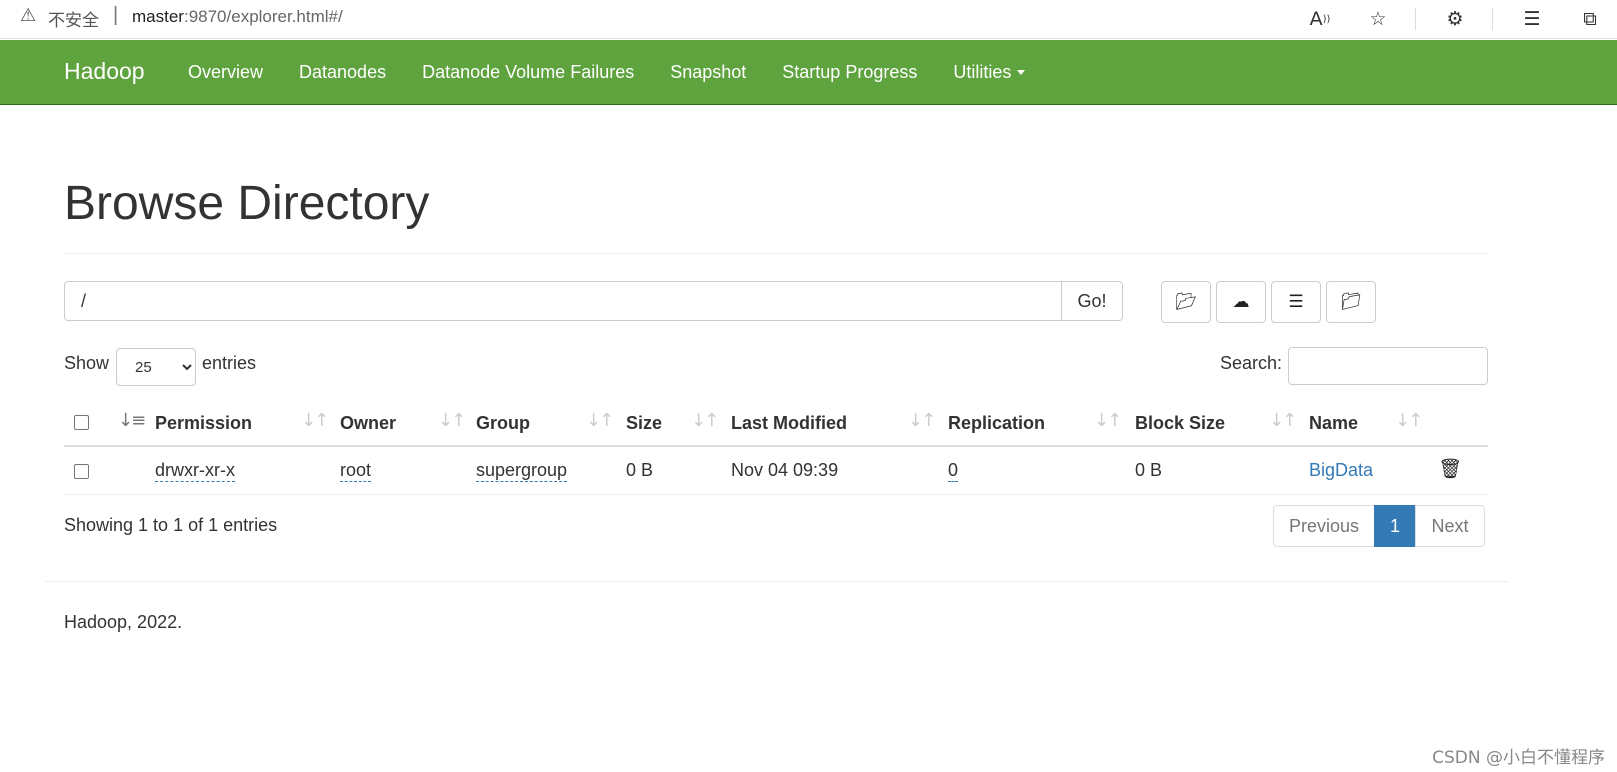  I want to click on entries-per-page-select: 25, so click(156, 367).